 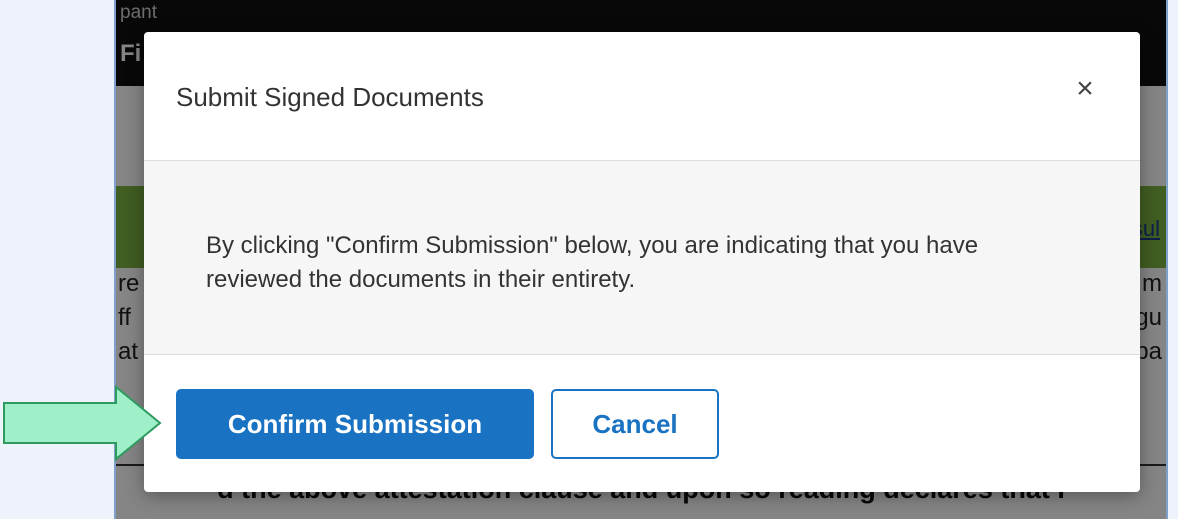 I want to click on annotation-arrow-shape, so click(x=82, y=423).